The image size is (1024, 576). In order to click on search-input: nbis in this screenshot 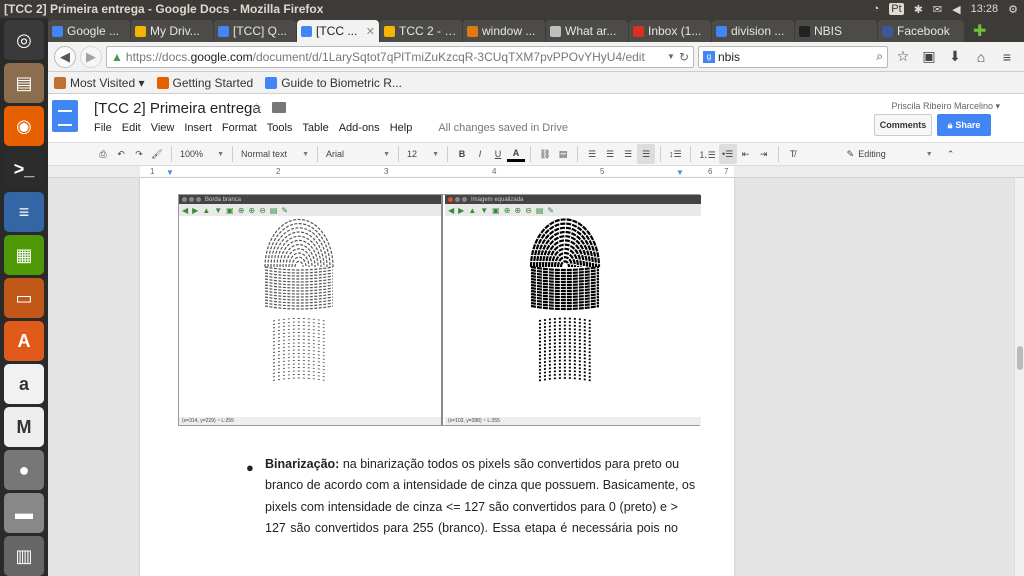, I will do `click(729, 57)`.